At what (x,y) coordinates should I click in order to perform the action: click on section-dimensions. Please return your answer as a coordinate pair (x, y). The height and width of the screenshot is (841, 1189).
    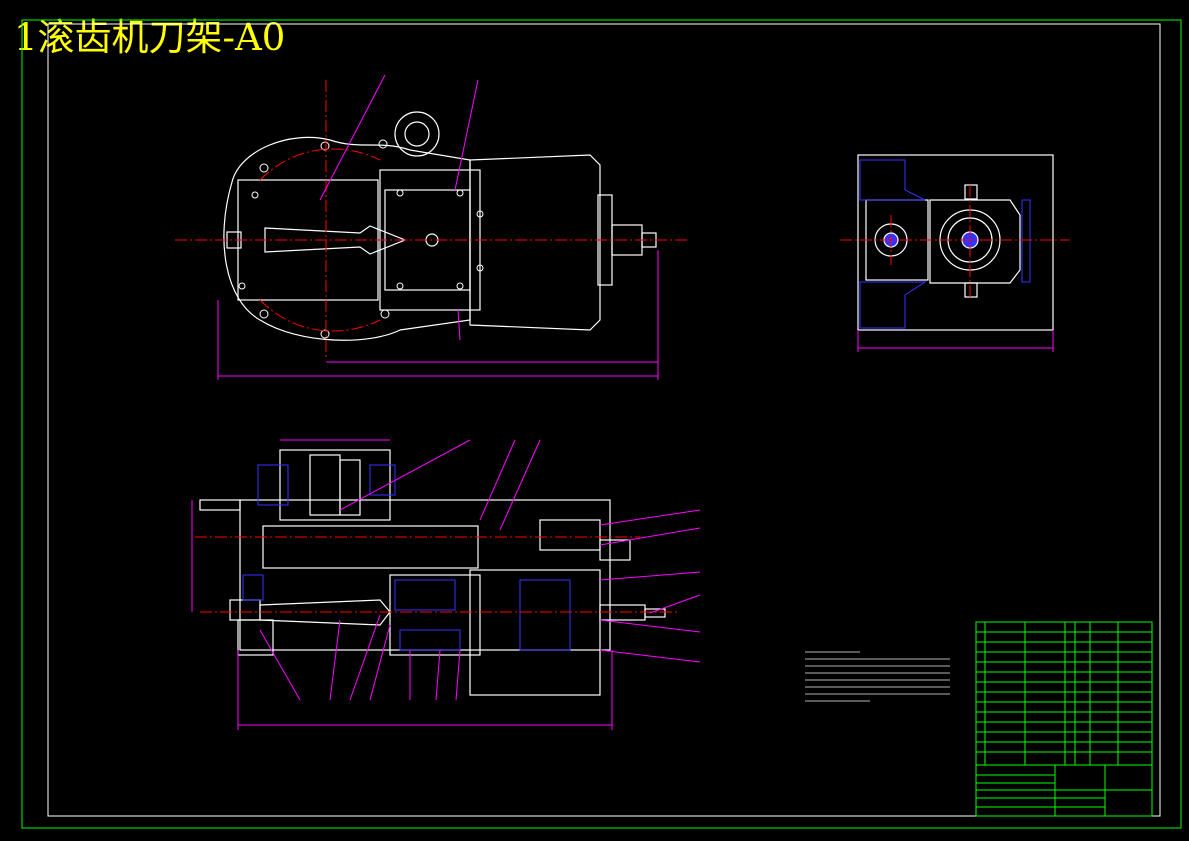
    Looking at the image, I should click on (446, 584).